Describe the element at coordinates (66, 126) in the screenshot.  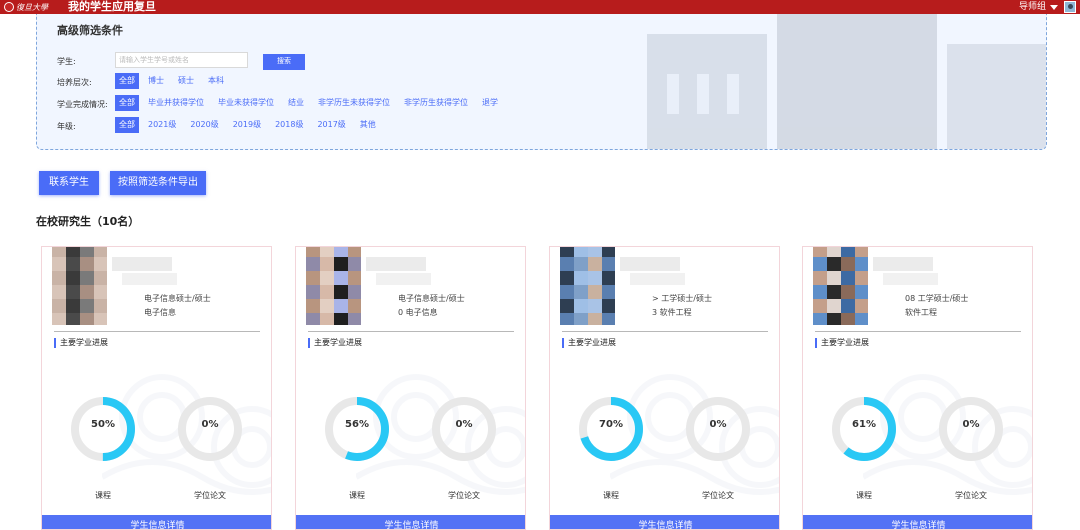
I see `grade-label: 年级:` at that location.